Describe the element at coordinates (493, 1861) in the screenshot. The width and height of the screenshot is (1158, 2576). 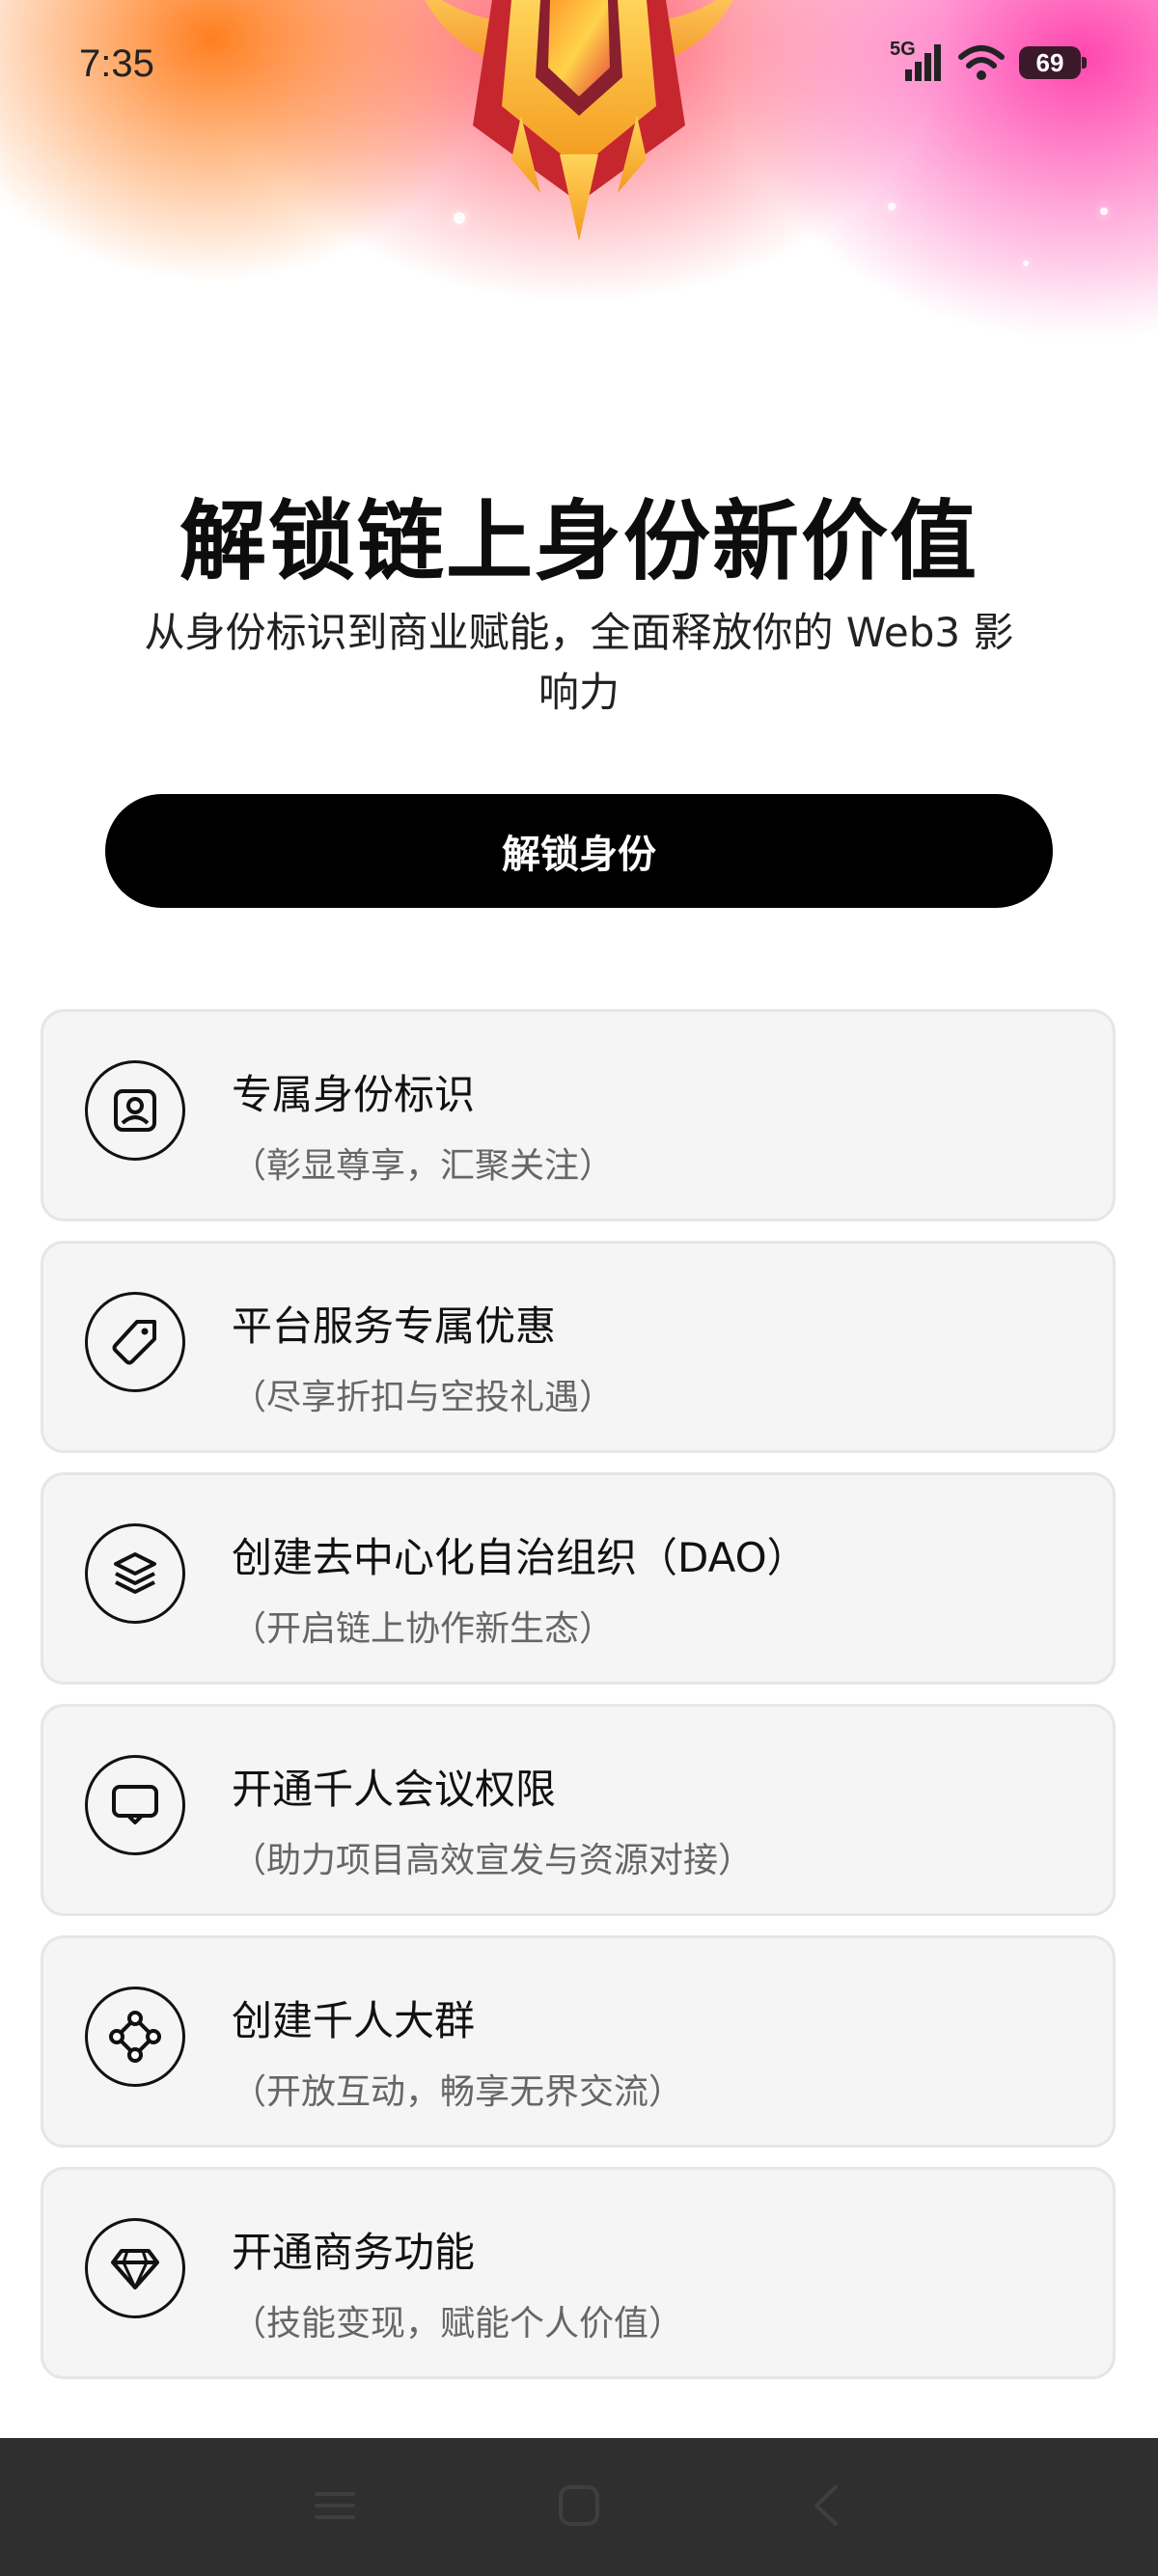
I see `feature-subtitle: （助力项目高效宣发与资源对接）` at that location.